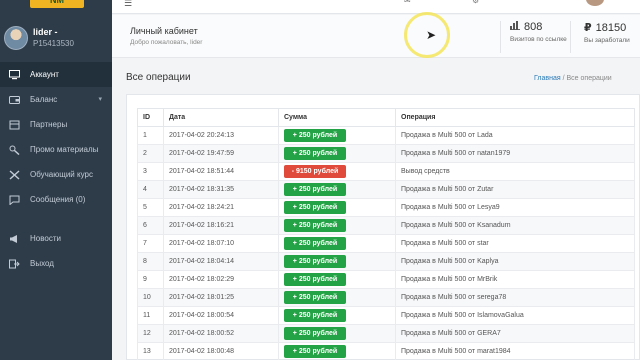 Image resolution: width=640 pixels, height=360 pixels. I want to click on bar-chart-icon, so click(515, 27).